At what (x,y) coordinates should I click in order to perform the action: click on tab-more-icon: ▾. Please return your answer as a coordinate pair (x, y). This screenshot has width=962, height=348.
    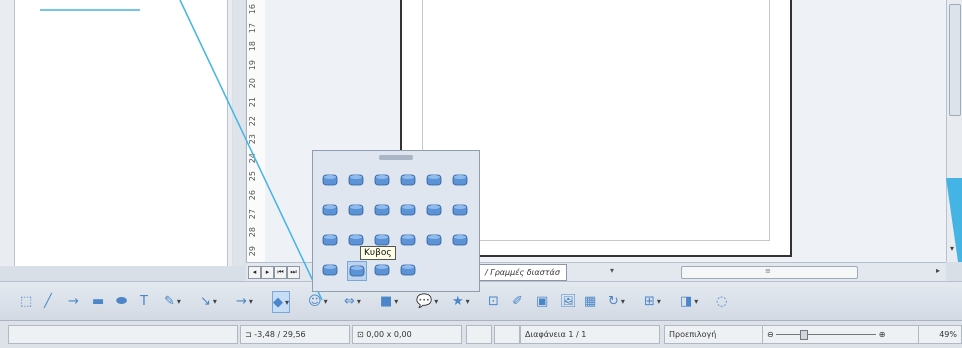
    Looking at the image, I should click on (612, 270).